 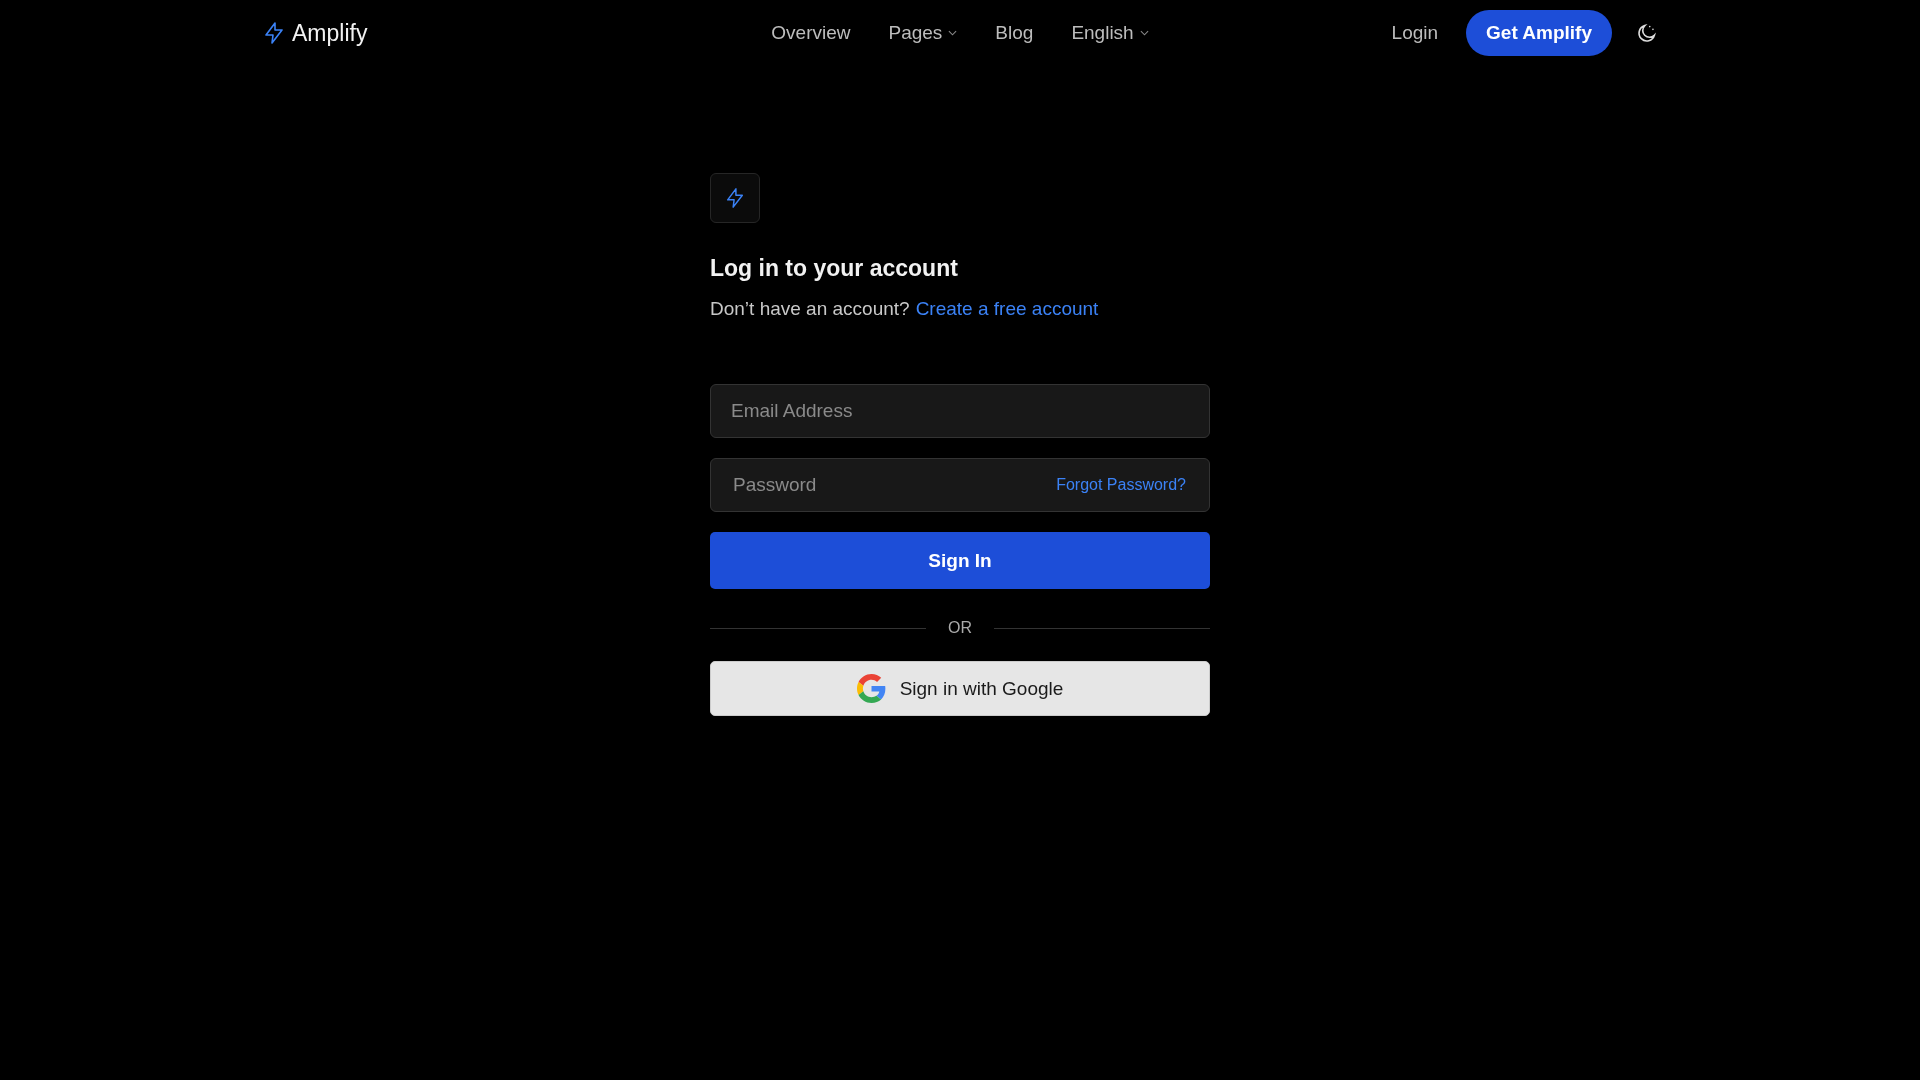 What do you see at coordinates (960, 688) in the screenshot?
I see `google-sign-in-button: Sign in with Google` at bounding box center [960, 688].